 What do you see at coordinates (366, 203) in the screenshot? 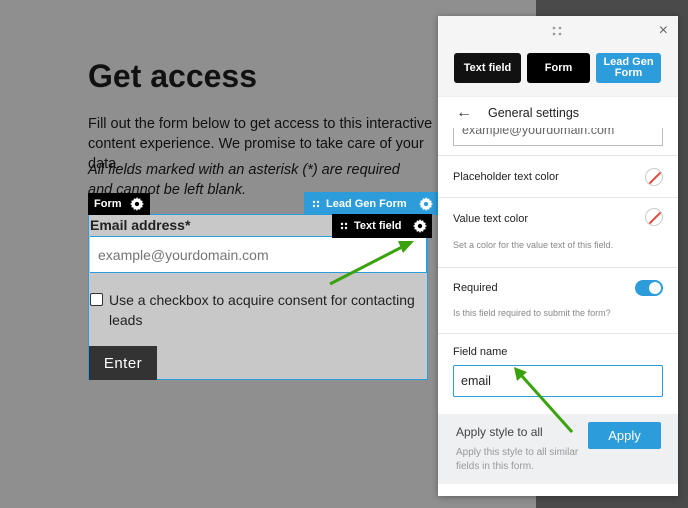
I see `lead-gen-tag-label: Lead Gen Form` at bounding box center [366, 203].